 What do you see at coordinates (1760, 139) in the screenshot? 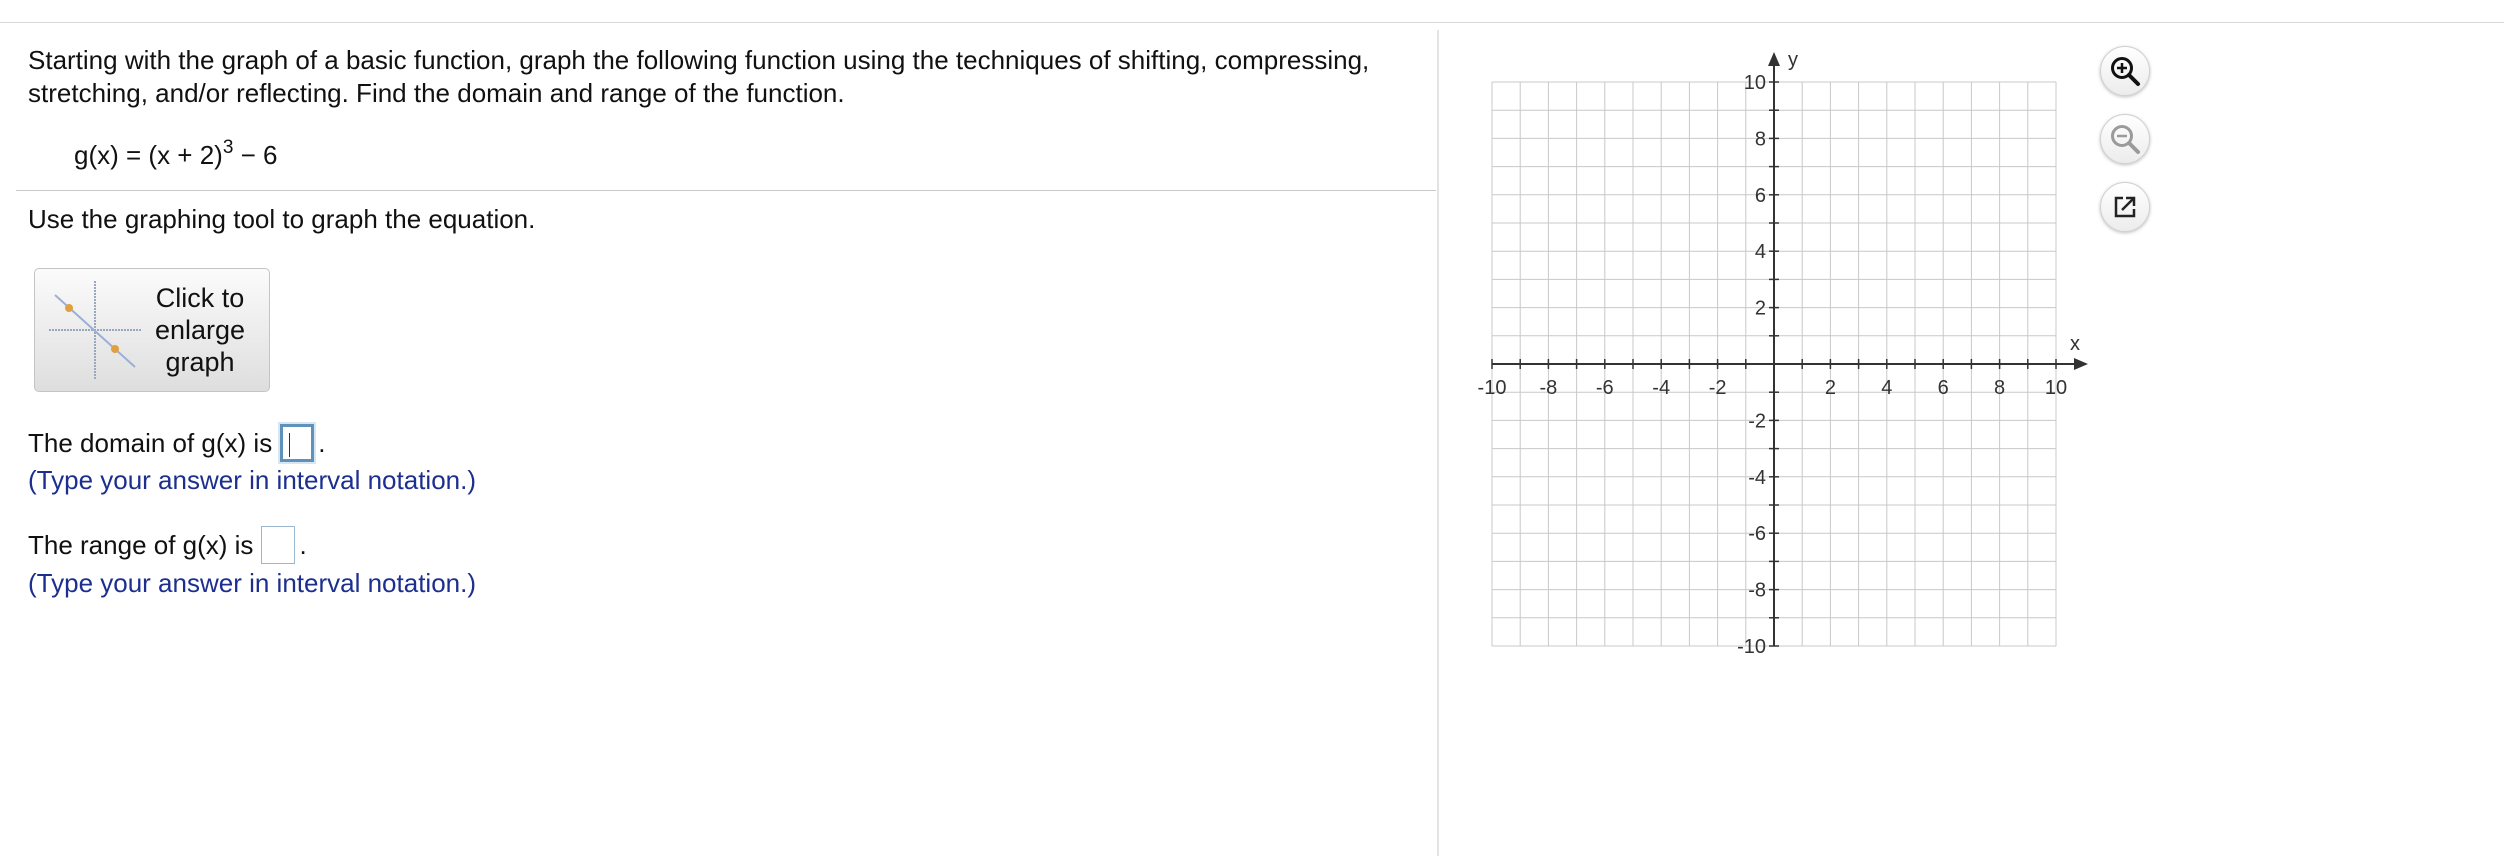
I see `y-tick-label: 8` at bounding box center [1760, 139].